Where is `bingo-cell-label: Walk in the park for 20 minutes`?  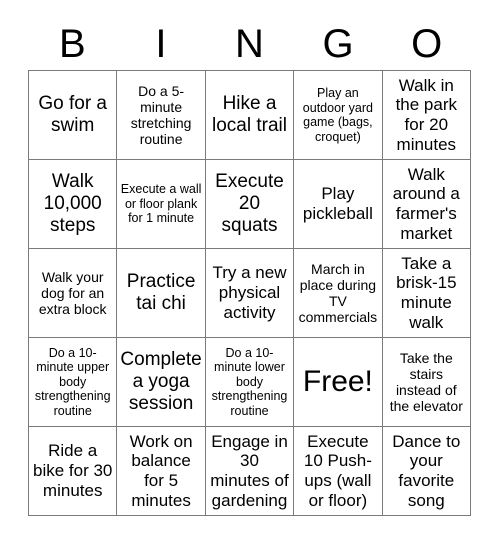
bingo-cell-label: Walk in the park for 20 minutes is located at coordinates (426, 114).